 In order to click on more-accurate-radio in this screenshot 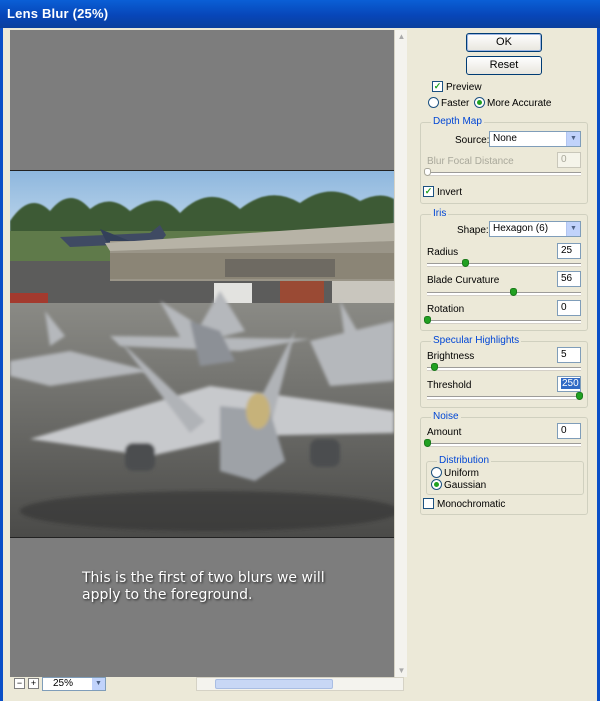, I will do `click(479, 102)`.